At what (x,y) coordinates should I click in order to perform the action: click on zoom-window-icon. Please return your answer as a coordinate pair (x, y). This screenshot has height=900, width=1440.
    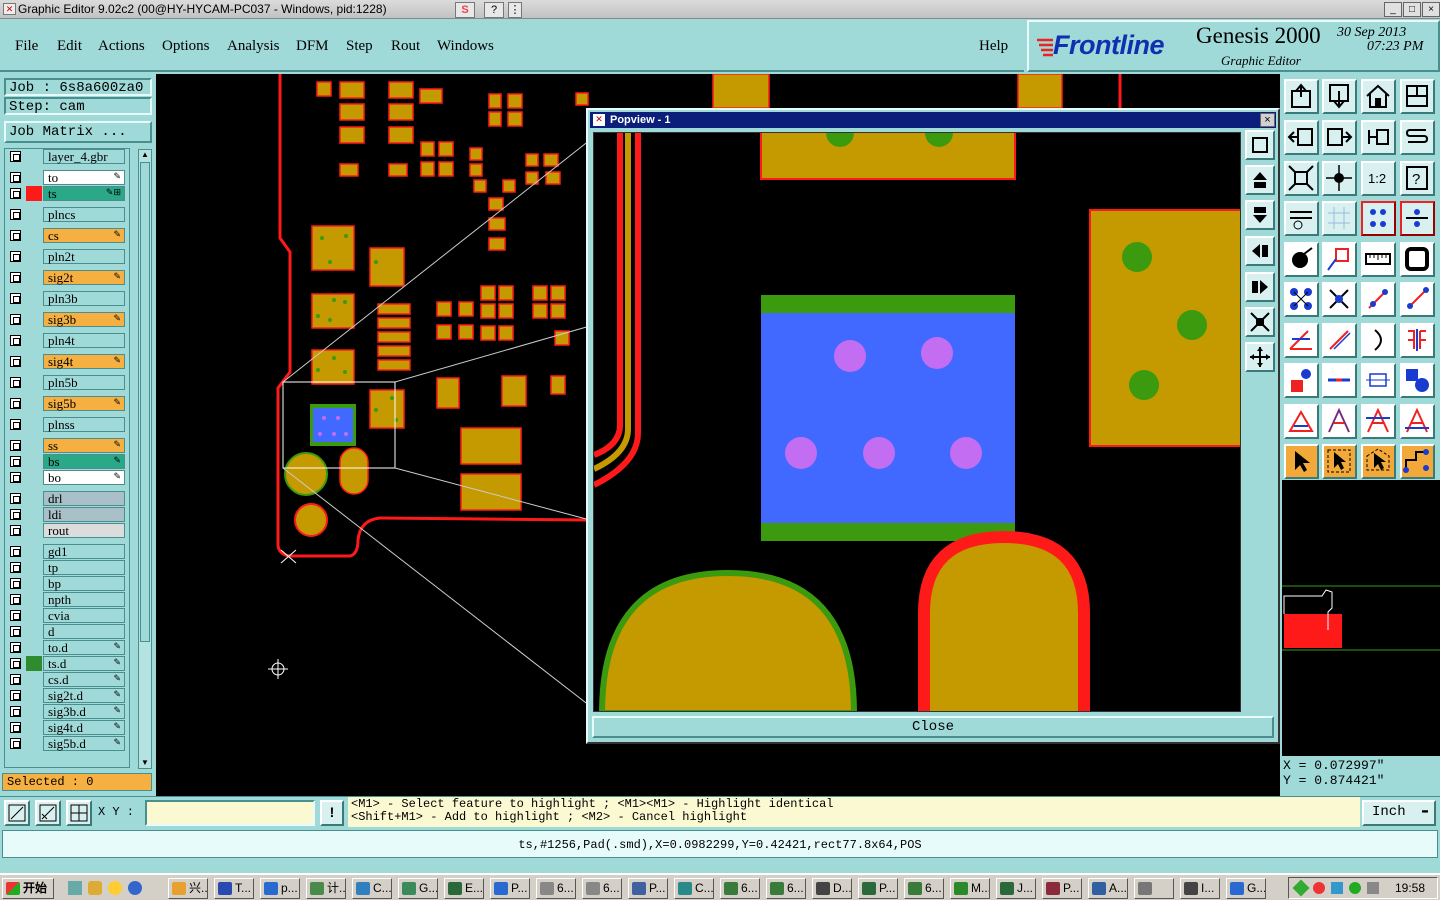
    Looking at the image, I should click on (17, 813).